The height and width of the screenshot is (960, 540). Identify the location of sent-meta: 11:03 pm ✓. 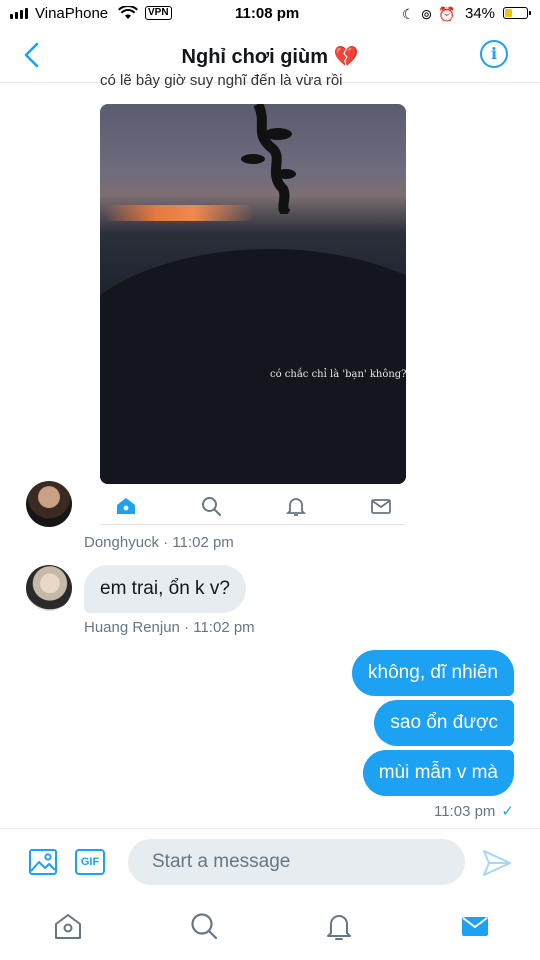
(474, 811).